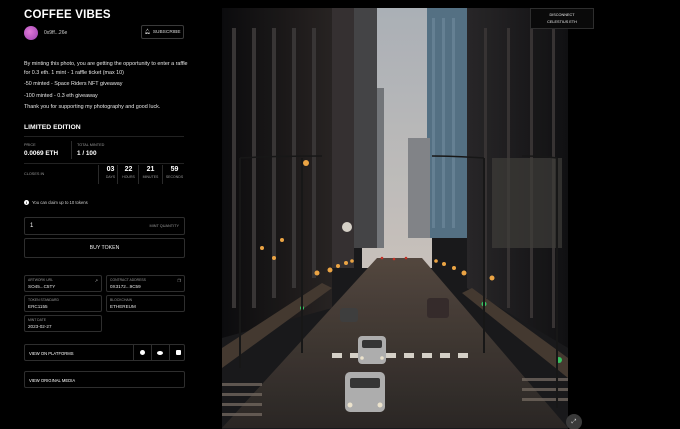 The image size is (680, 429). Describe the element at coordinates (40, 326) in the screenshot. I see `mint-date-value: 2023-02-27` at that location.